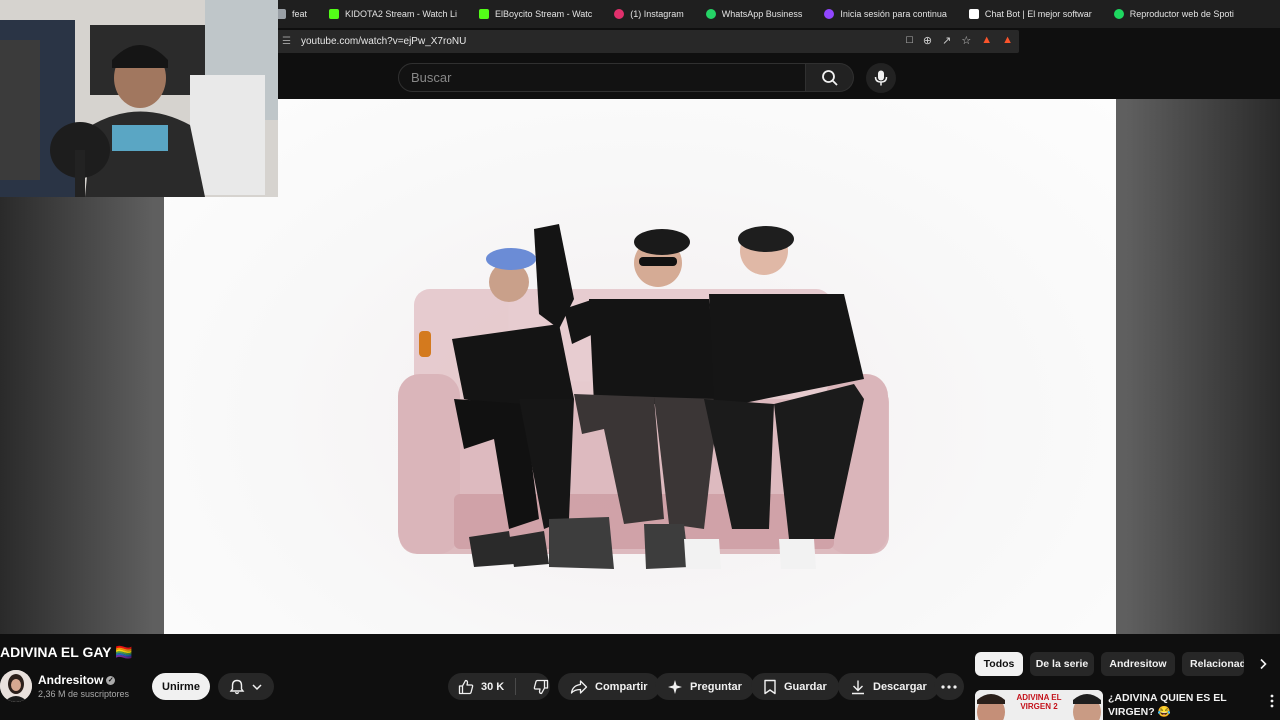  I want to click on thumbnail-text: ADIVINA EL VIRGEN 2, so click(1039, 702).